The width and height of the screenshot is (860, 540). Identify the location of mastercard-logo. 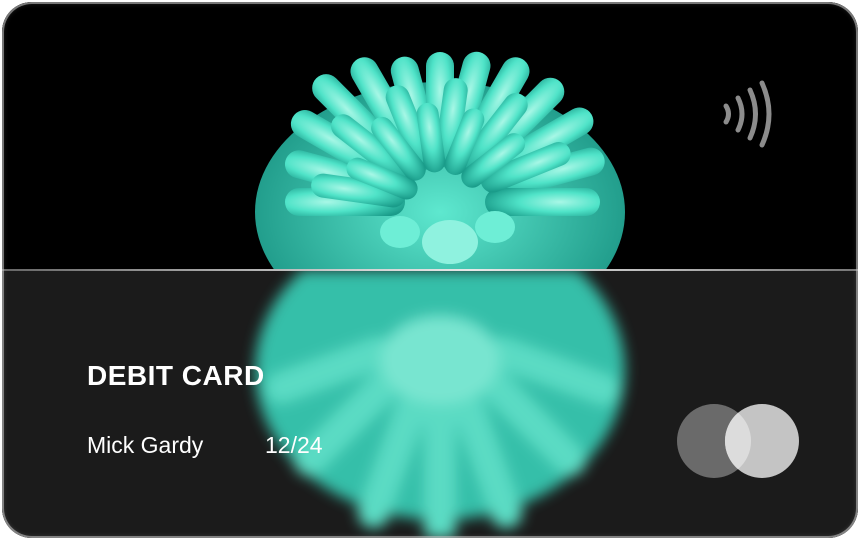
(738, 441).